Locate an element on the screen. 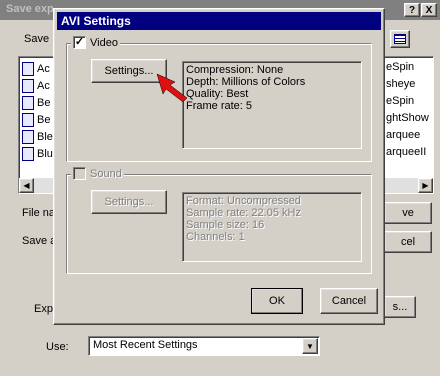 This screenshot has width=440, height=376. video-info-line: Compression: None is located at coordinates (235, 70).